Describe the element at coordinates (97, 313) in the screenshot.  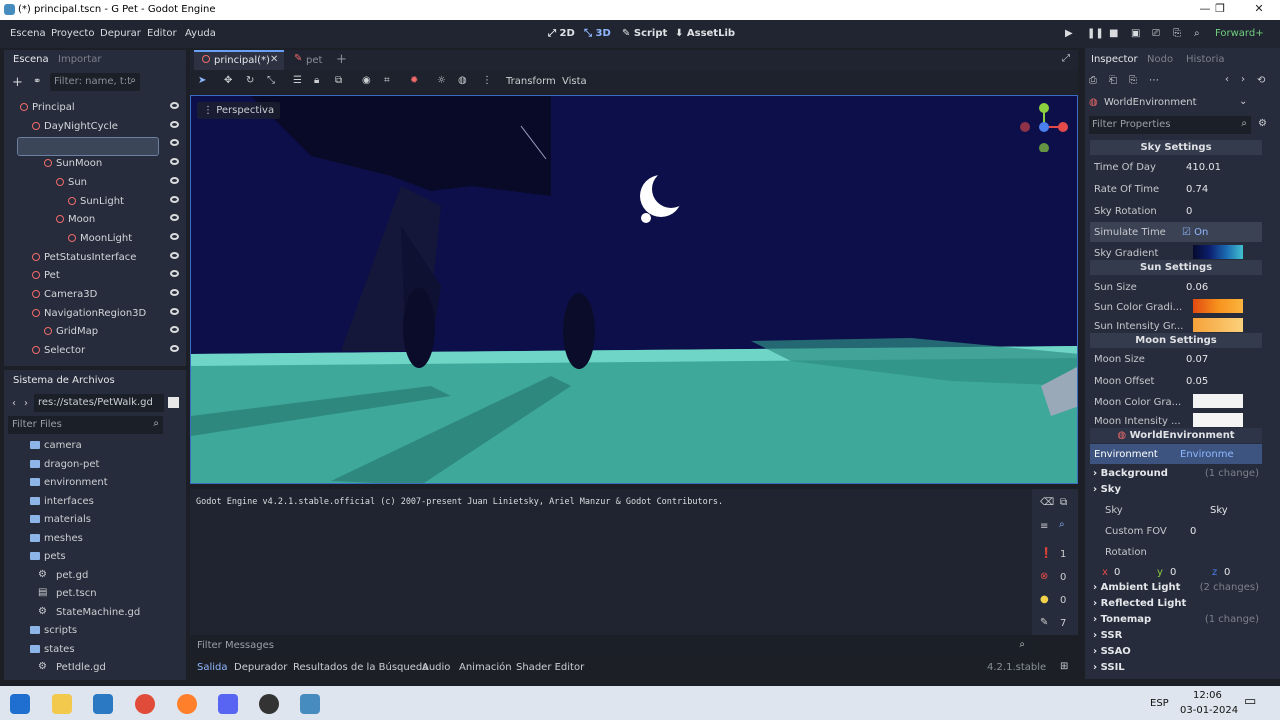
I see `tree-node: NavigationRegion3D` at that location.